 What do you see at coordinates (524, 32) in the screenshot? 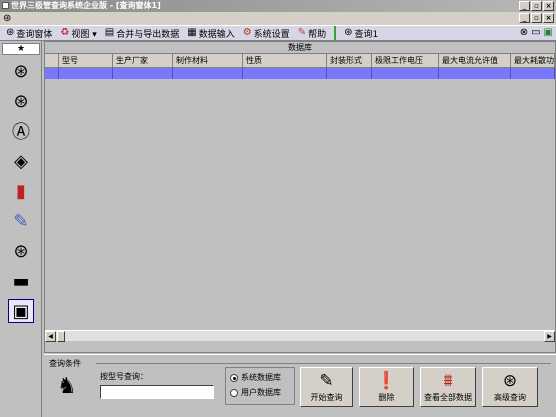
I see `close-circle-icon: ⊗` at bounding box center [524, 32].